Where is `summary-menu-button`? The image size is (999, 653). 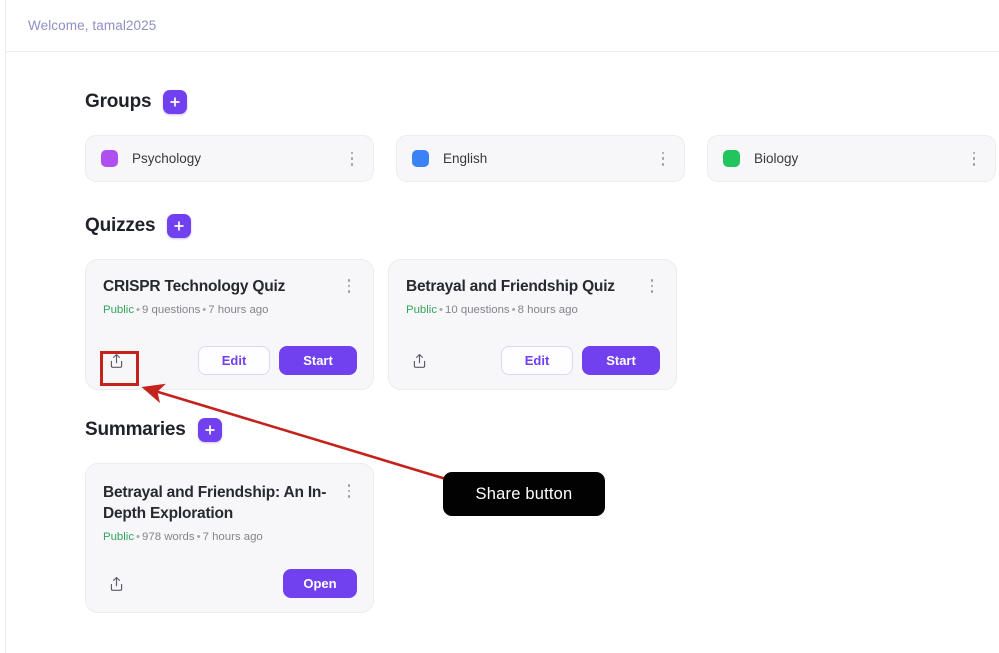
summary-menu-button is located at coordinates (349, 491).